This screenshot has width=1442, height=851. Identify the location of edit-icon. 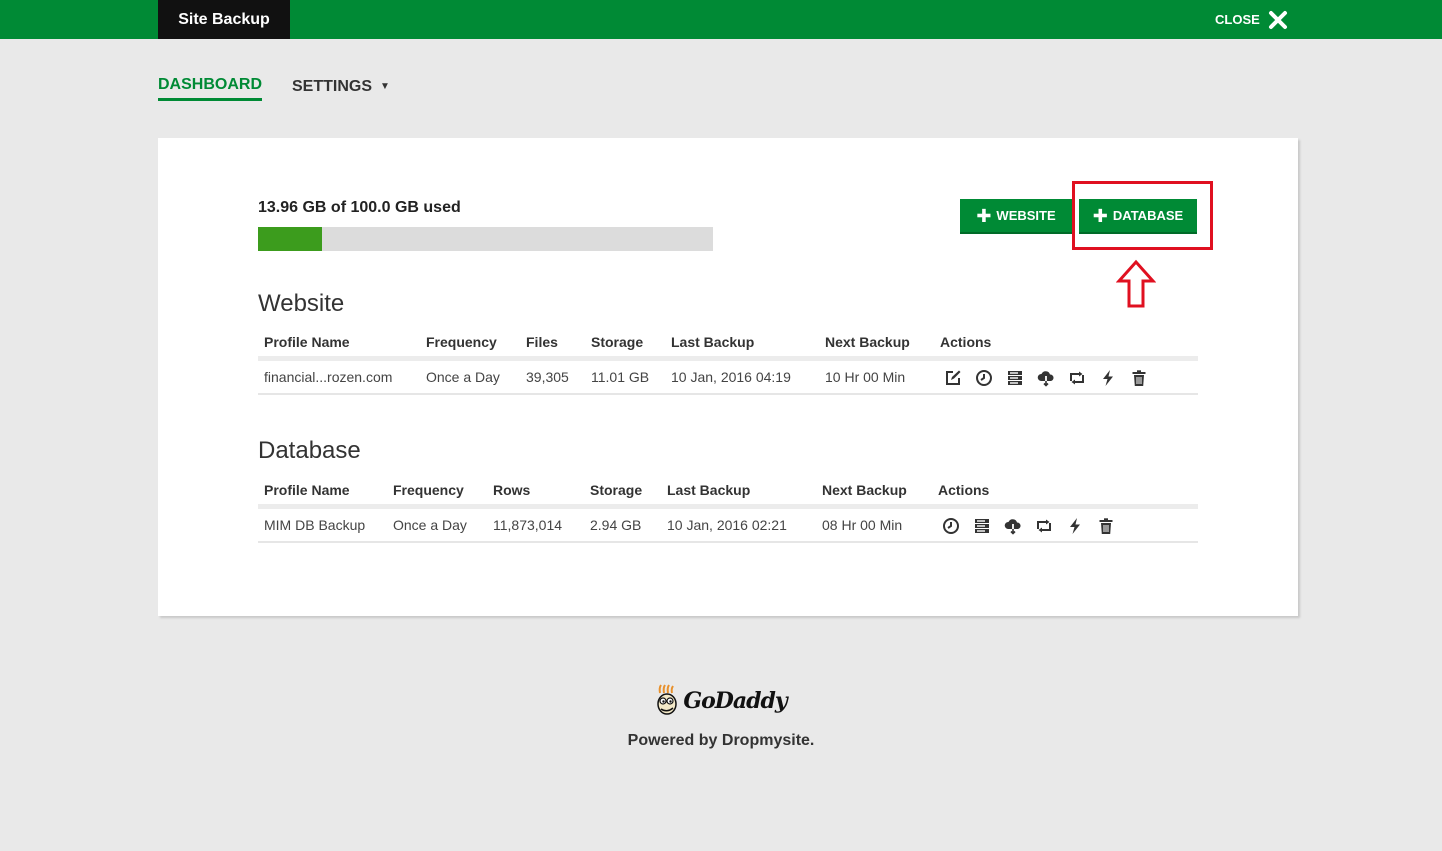
(959, 378).